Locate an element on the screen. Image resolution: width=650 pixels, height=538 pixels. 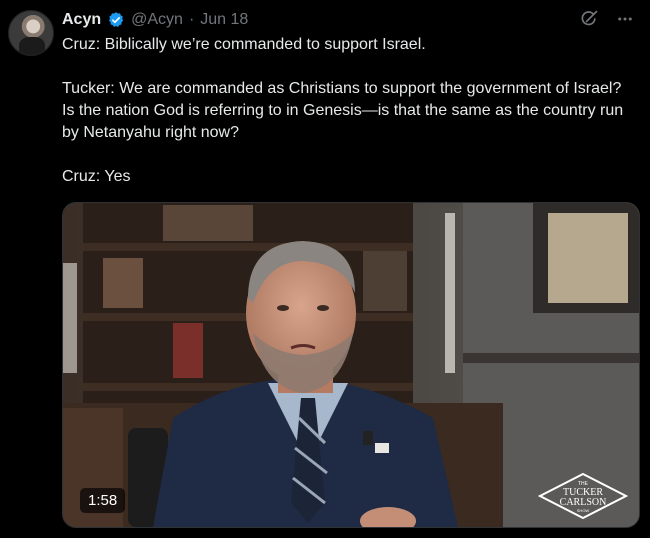
verified-badge-icon is located at coordinates (116, 20).